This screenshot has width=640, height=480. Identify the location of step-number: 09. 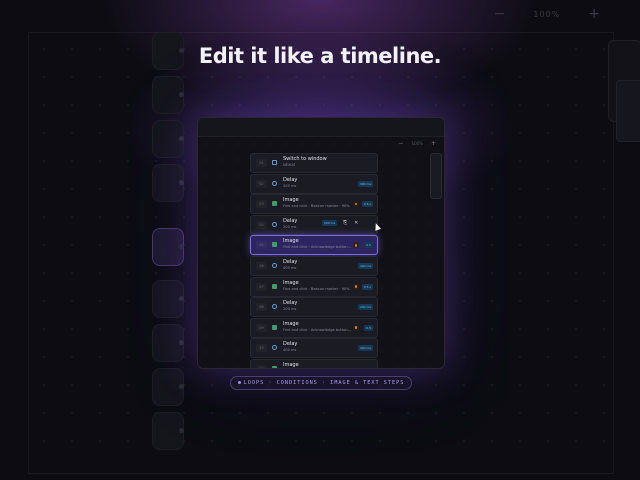
(261, 328).